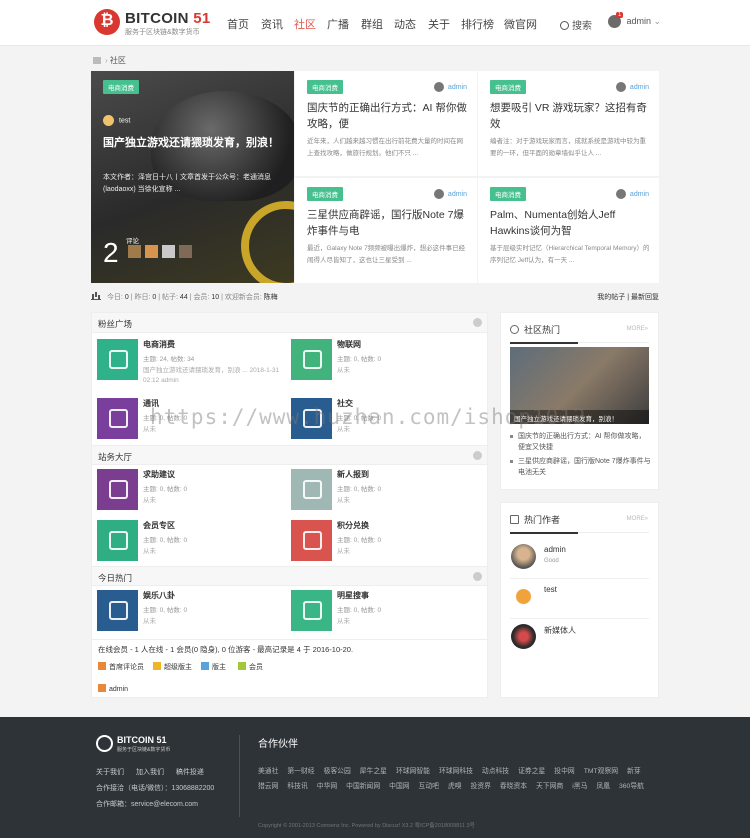 This screenshot has width=750, height=838. What do you see at coordinates (495, 771) in the screenshot?
I see `partner-link: 动点科技` at bounding box center [495, 771].